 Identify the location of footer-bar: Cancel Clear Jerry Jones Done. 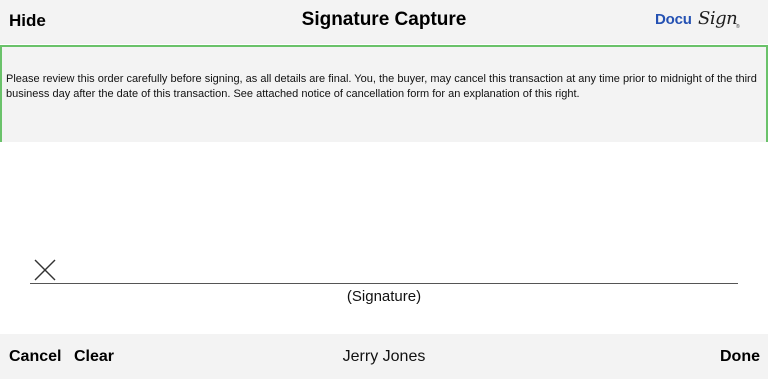
(384, 356).